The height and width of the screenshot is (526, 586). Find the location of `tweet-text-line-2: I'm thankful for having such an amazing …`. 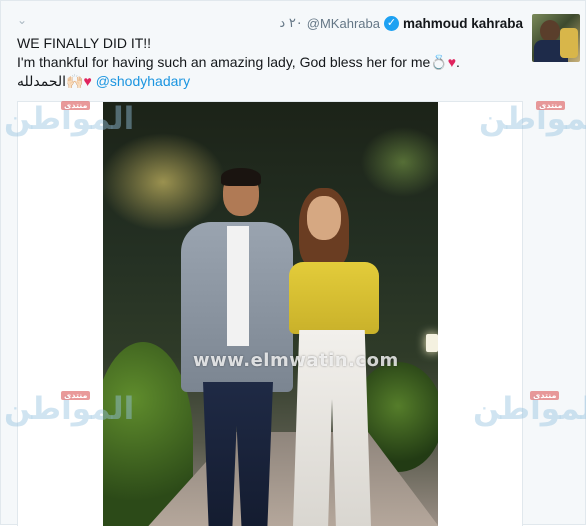

tweet-text-line-2: I'm thankful for having such an amazing … is located at coordinates (272, 62).